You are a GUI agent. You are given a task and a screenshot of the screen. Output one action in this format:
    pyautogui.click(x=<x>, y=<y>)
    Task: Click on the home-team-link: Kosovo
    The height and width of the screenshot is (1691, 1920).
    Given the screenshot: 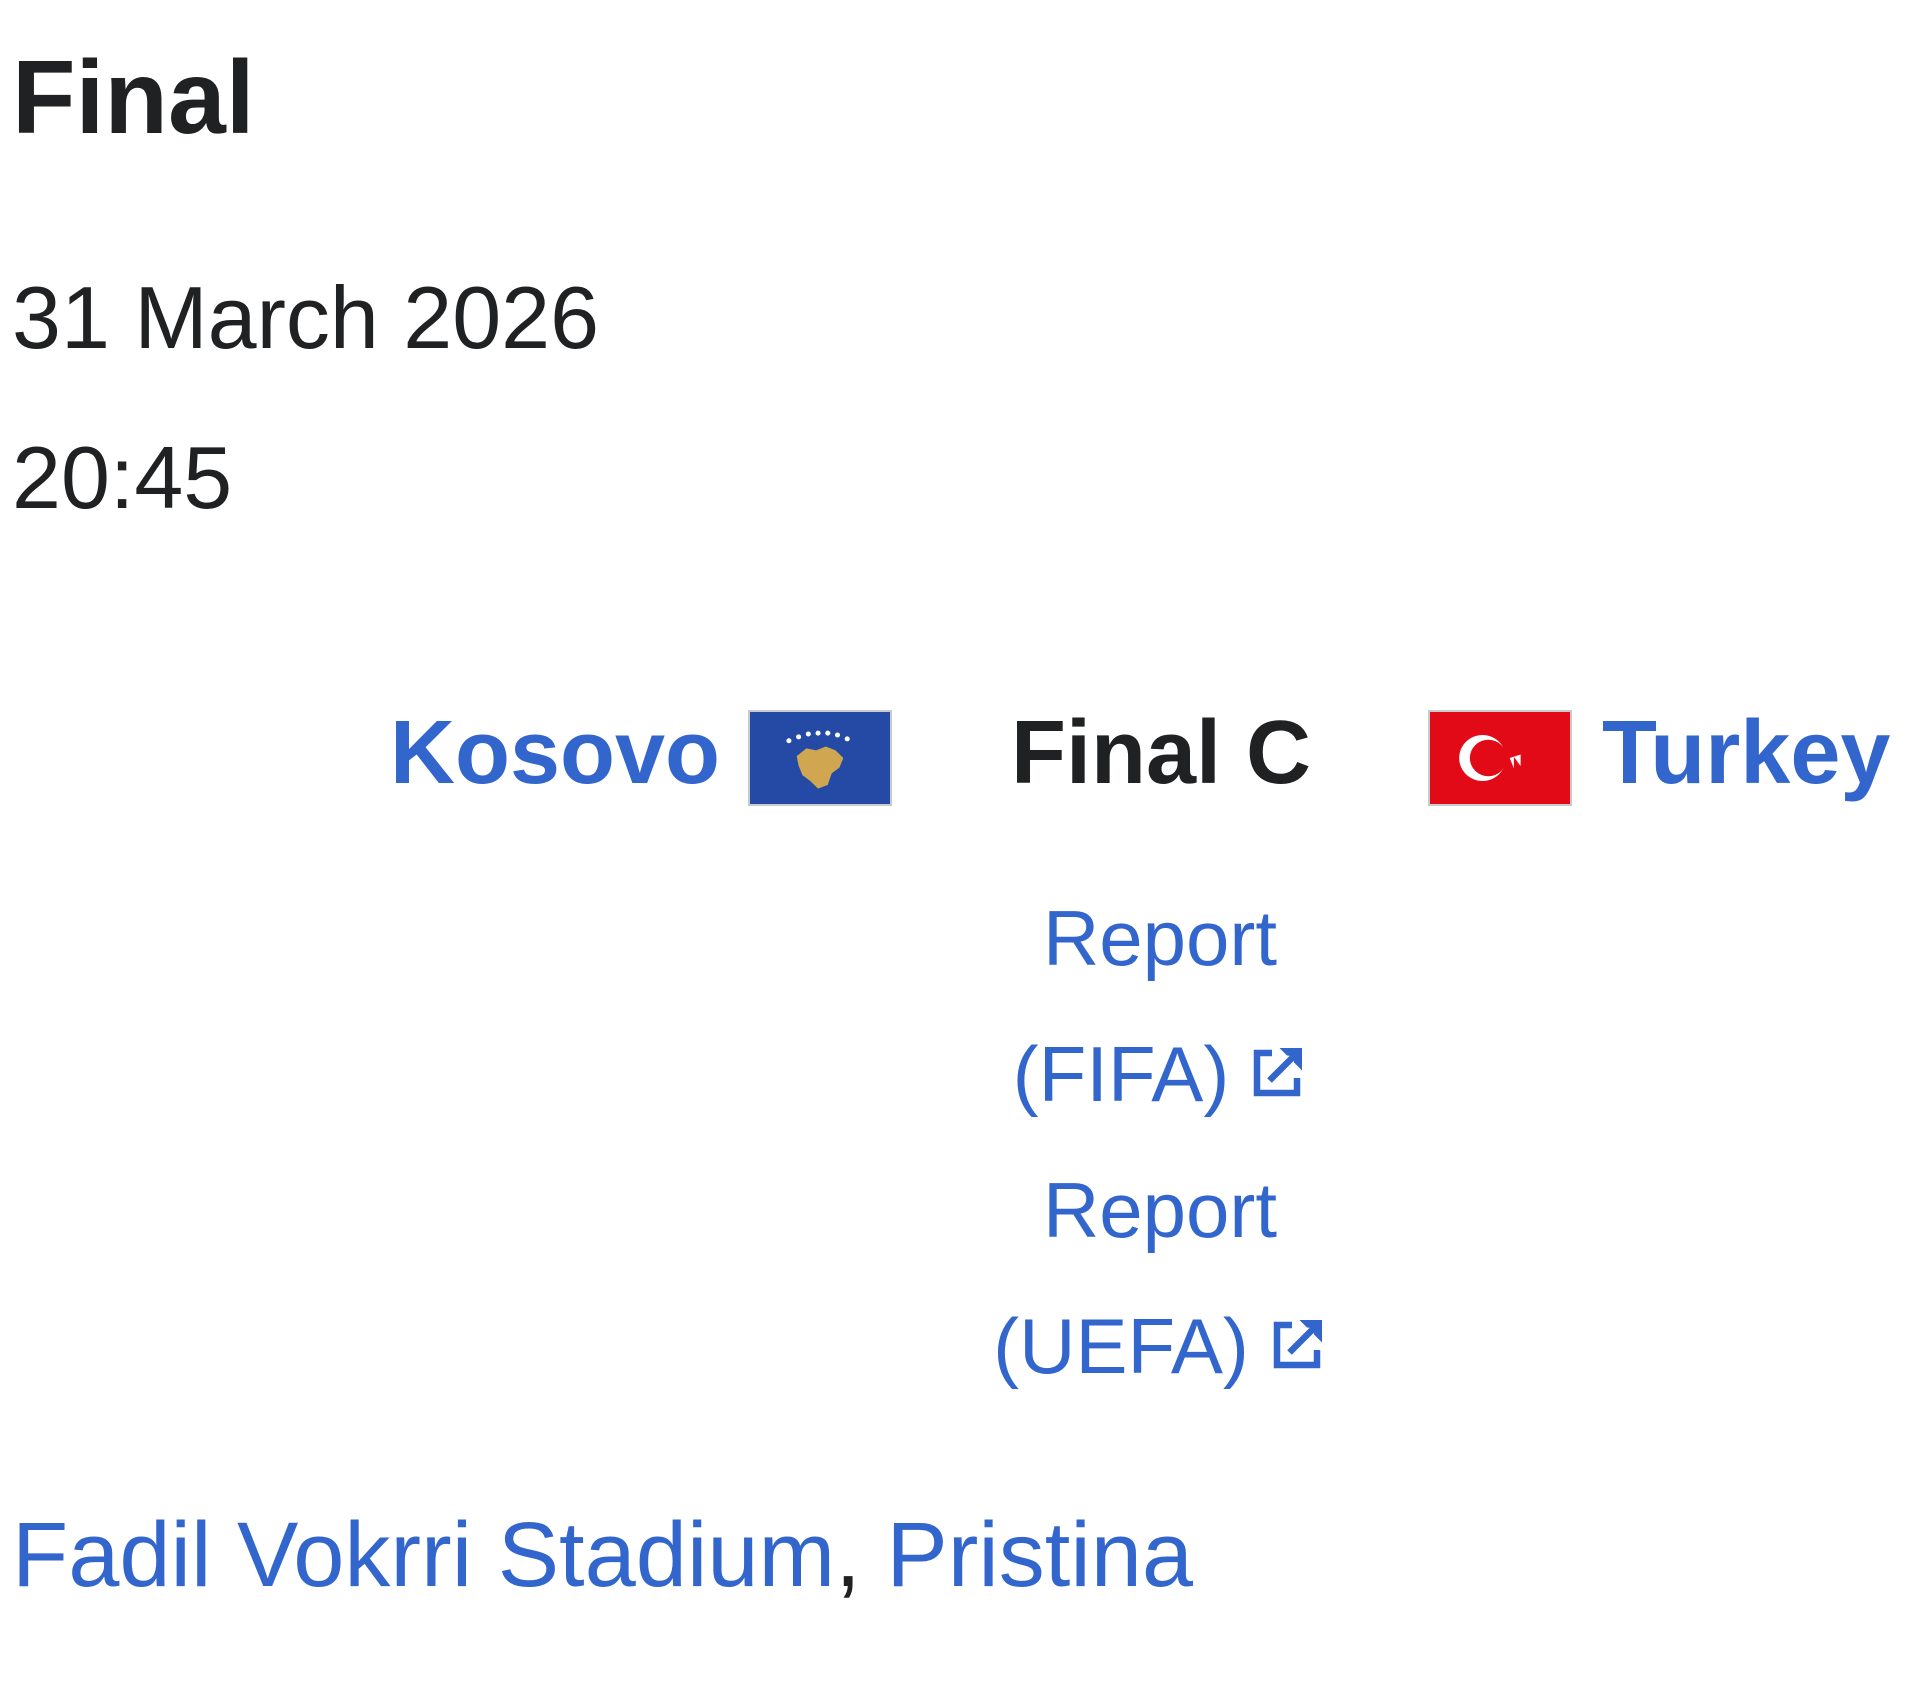 What is the action you would take?
    pyautogui.click(x=555, y=753)
    